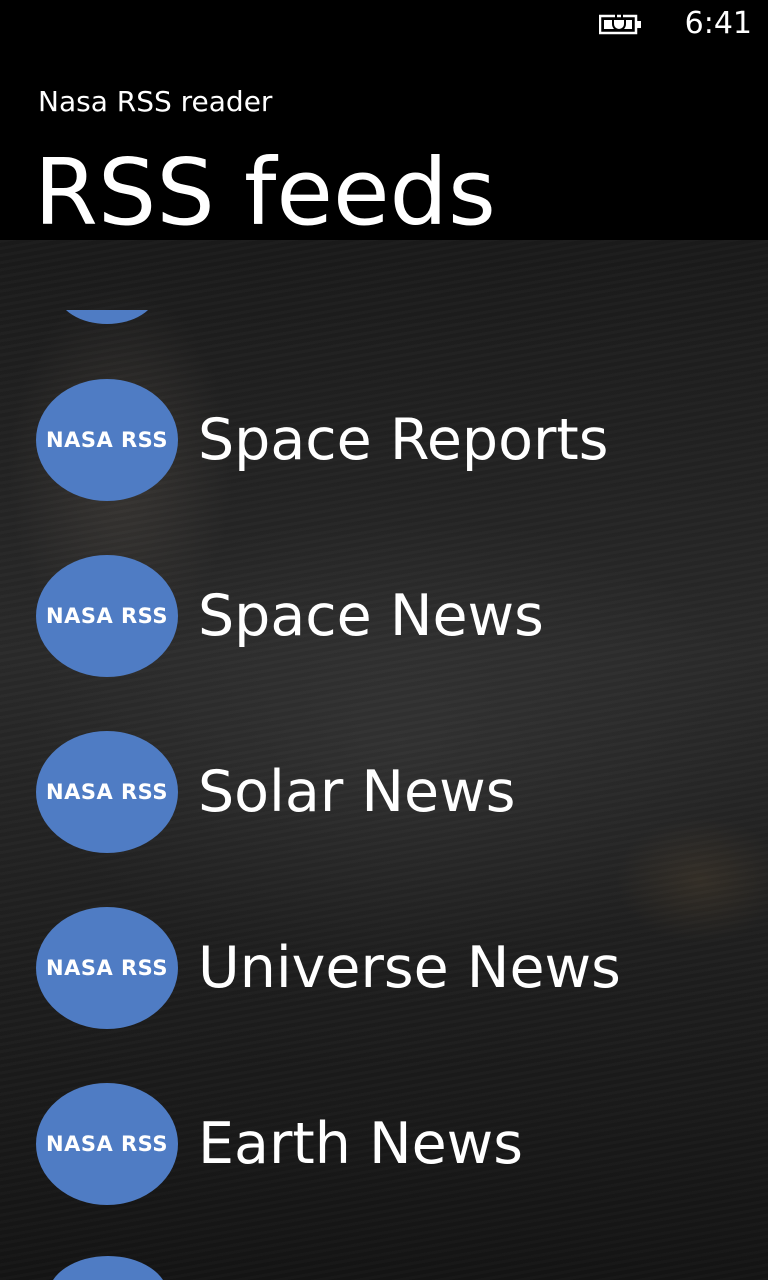  Describe the element at coordinates (409, 968) in the screenshot. I see `feed-item-label: Universe News` at that location.